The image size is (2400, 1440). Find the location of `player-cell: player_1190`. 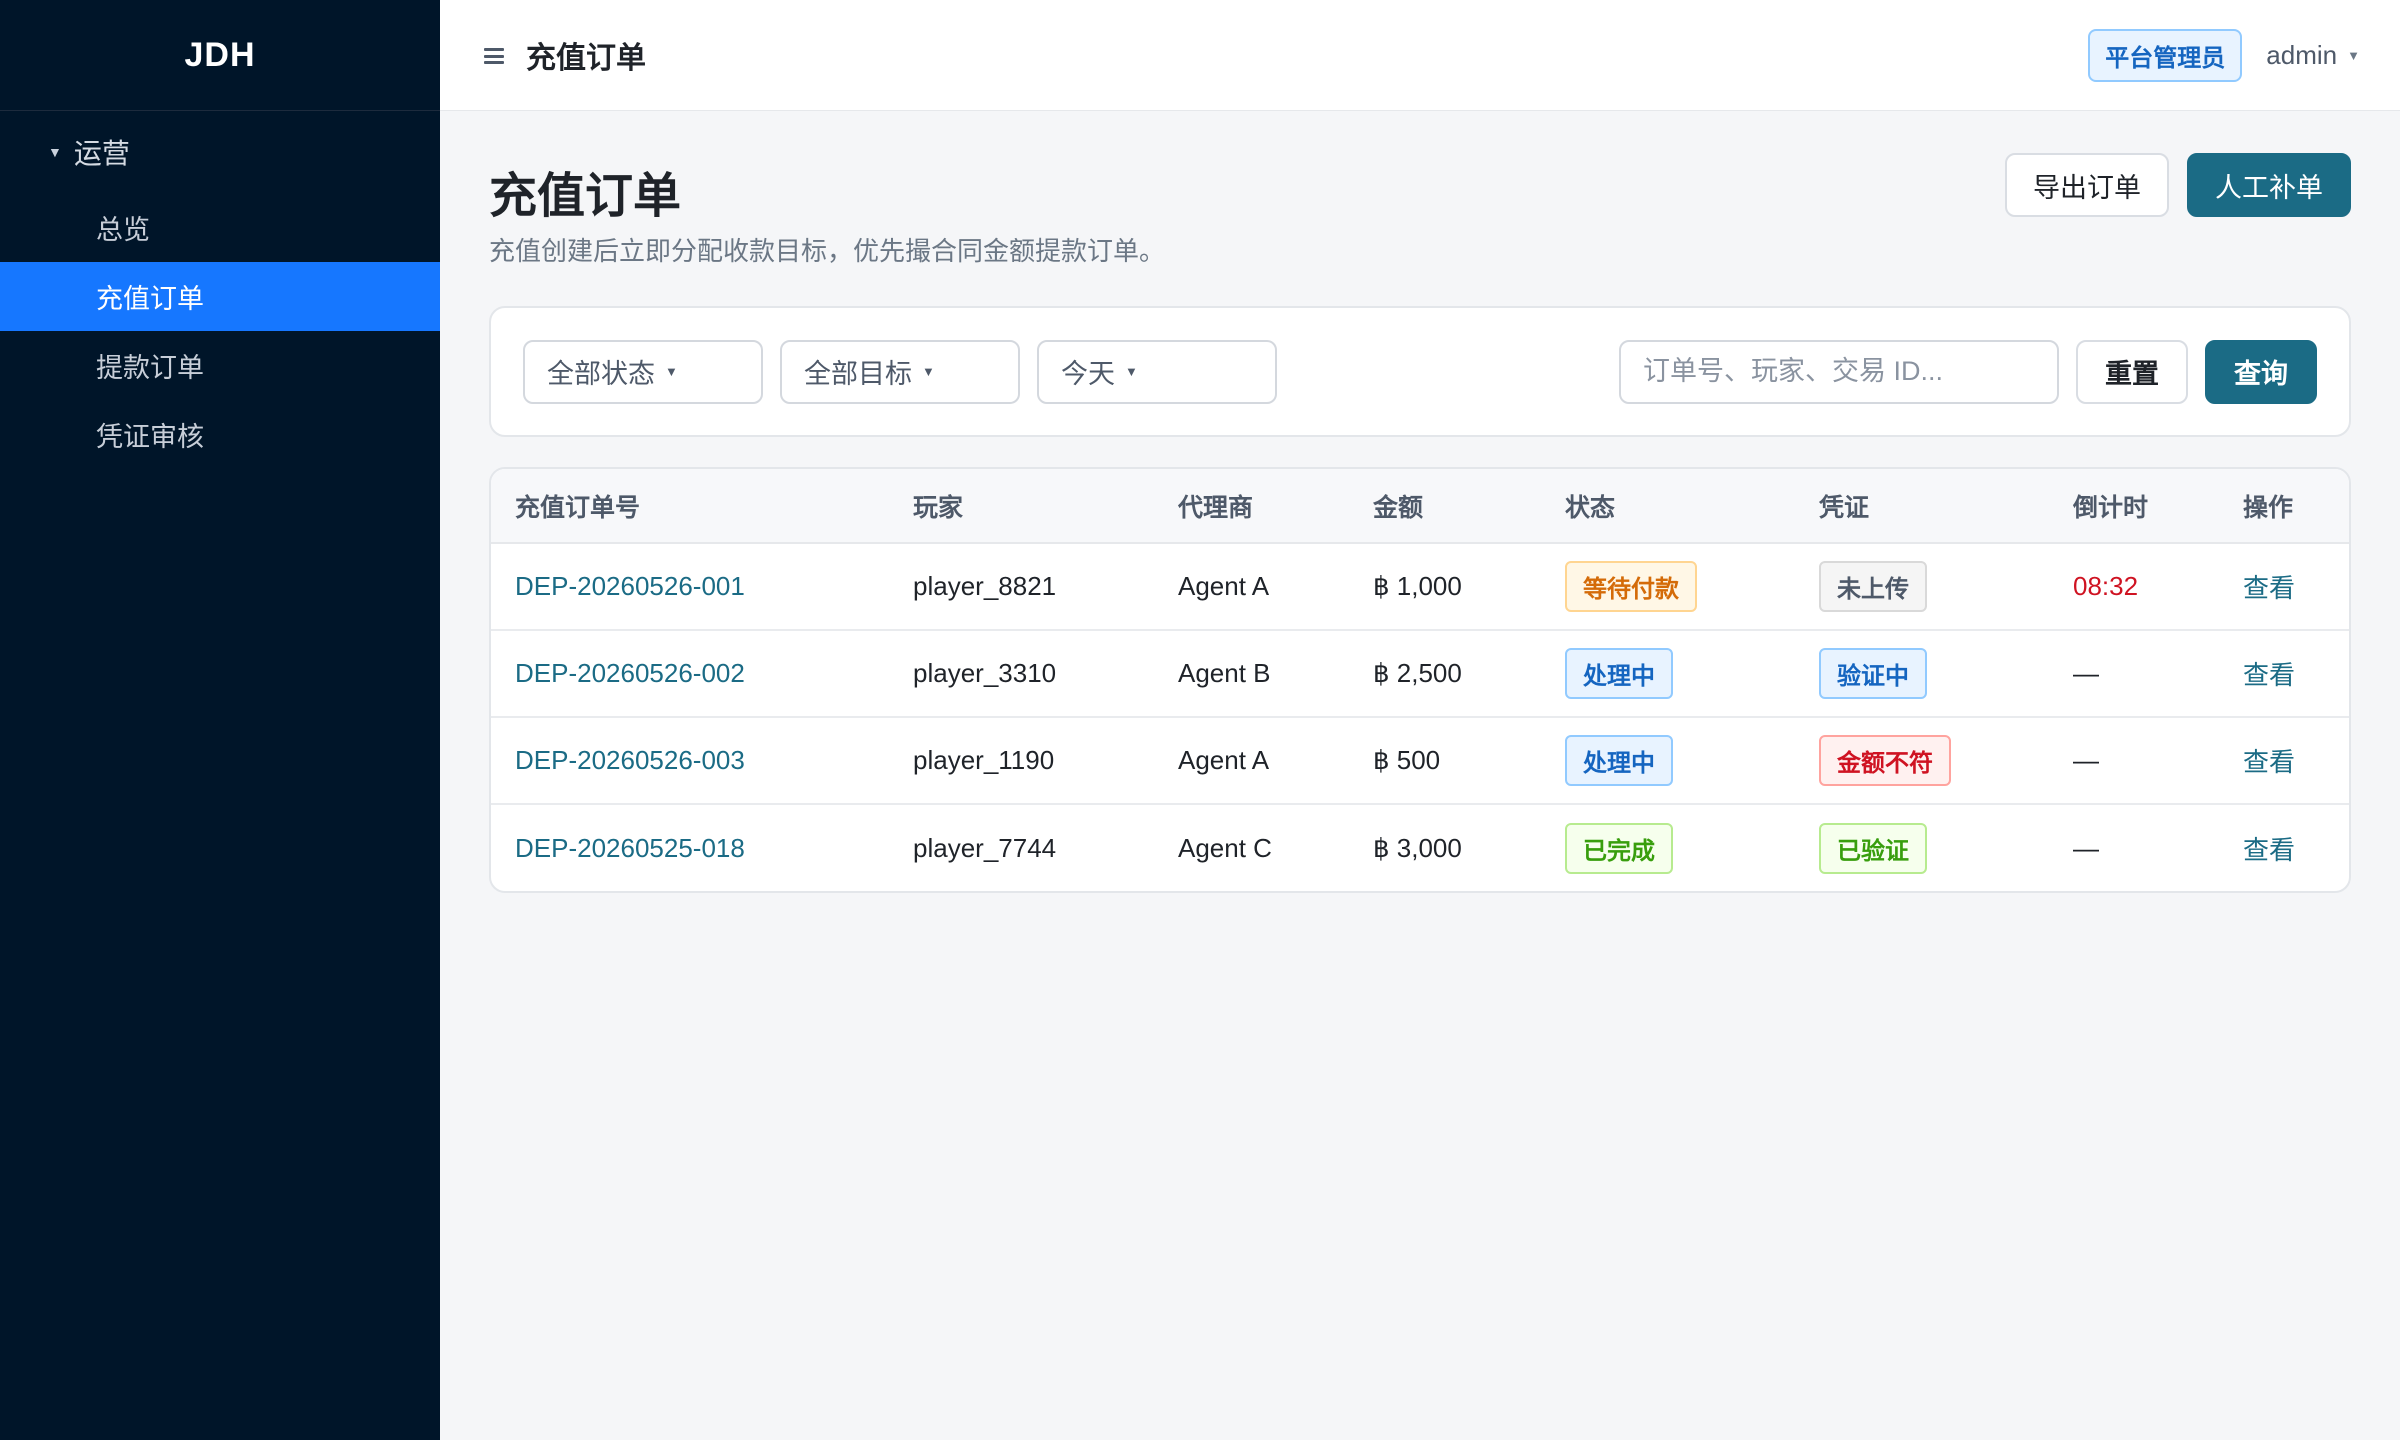

player-cell: player_1190 is located at coordinates (1021, 760).